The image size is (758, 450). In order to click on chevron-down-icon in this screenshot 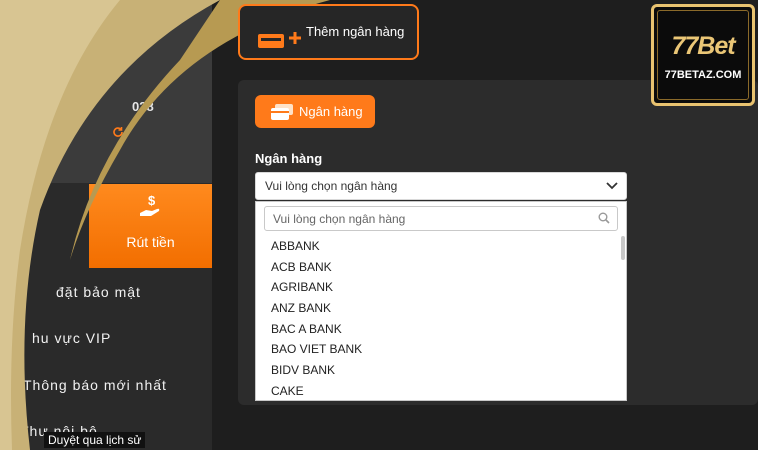, I will do `click(612, 186)`.